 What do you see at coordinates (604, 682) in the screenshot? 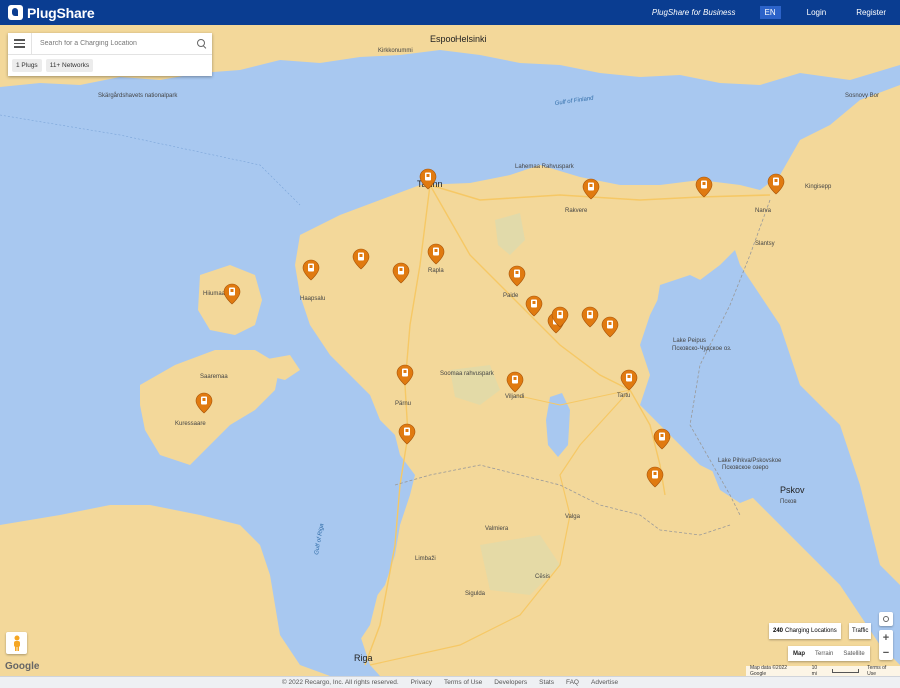
I see `footer-link-advertise: Advertise` at bounding box center [604, 682].